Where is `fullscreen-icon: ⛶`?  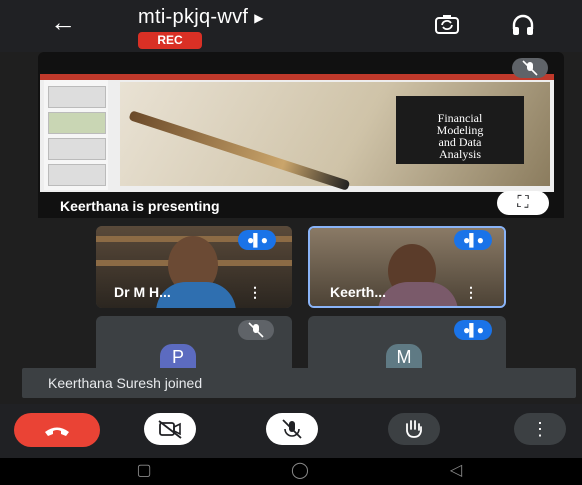 fullscreen-icon: ⛶ is located at coordinates (523, 202).